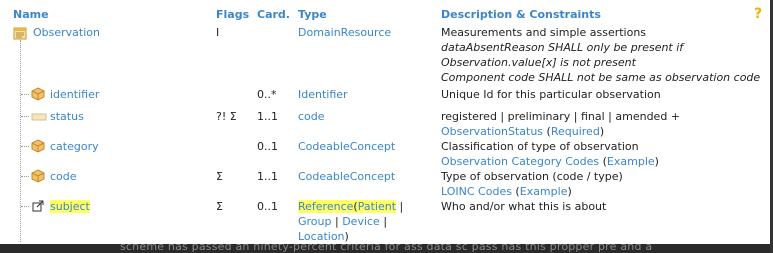 The height and width of the screenshot is (253, 773). I want to click on flags-code: Σ, so click(219, 176).